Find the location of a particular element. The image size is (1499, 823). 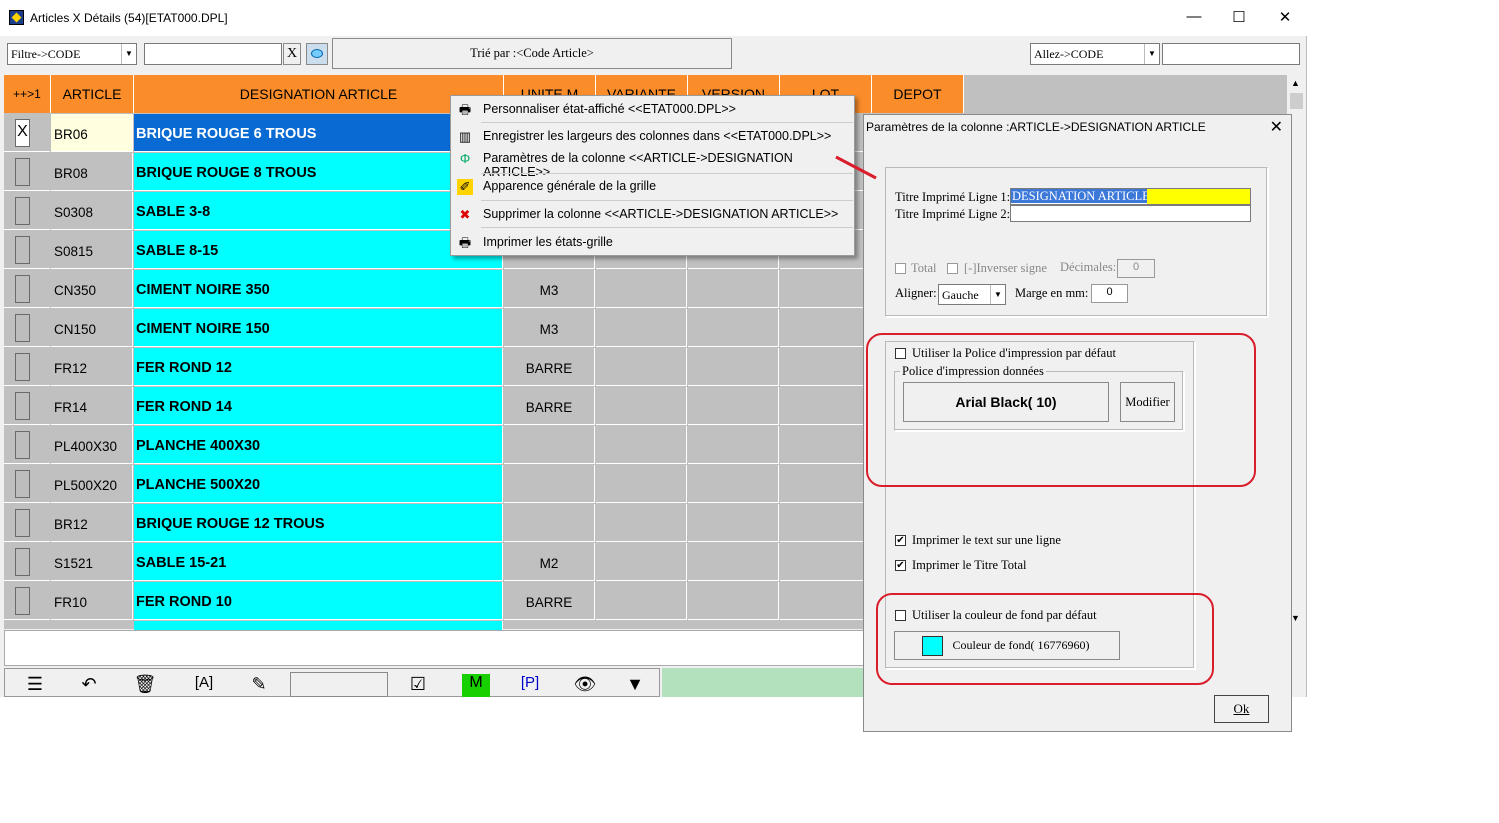

annotation-layer is located at coordinates (856, 167).